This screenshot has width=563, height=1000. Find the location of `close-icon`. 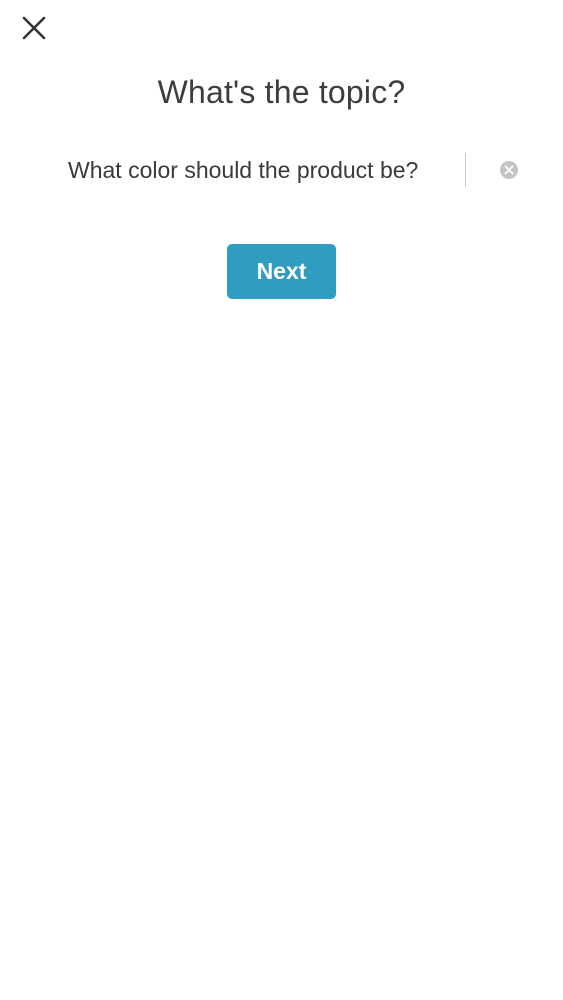

close-icon is located at coordinates (34, 28).